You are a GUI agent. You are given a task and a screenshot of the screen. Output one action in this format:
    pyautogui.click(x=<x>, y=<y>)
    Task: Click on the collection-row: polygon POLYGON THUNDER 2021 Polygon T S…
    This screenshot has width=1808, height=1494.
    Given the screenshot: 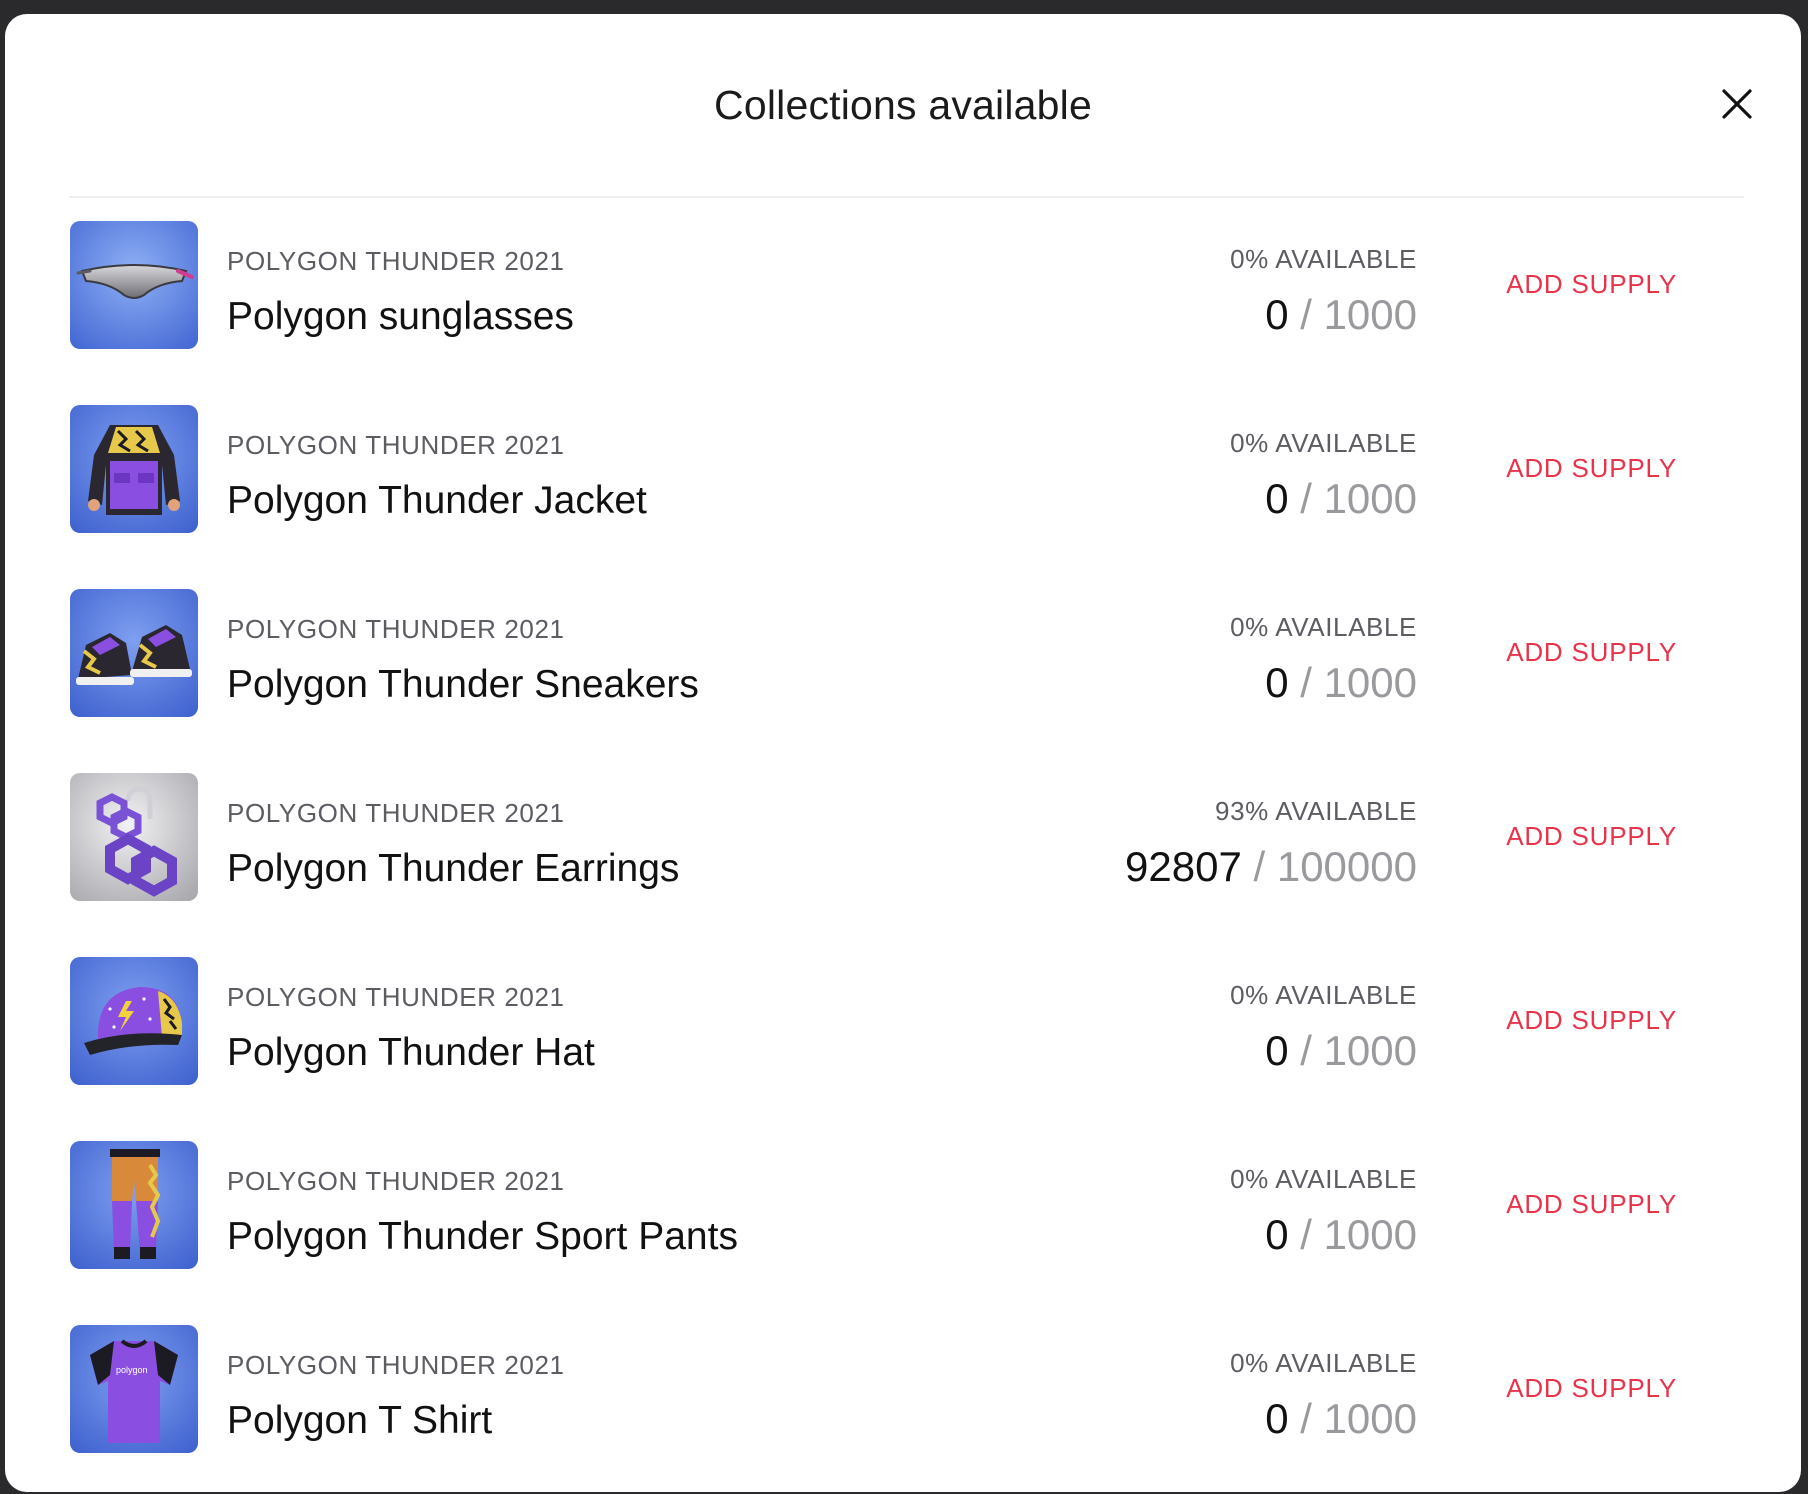 What is the action you would take?
    pyautogui.click(x=903, y=1406)
    